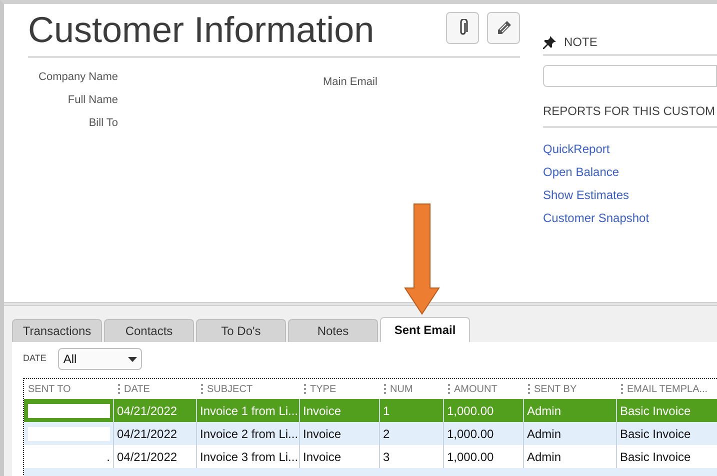  I want to click on report-link: QuickReport, so click(576, 149).